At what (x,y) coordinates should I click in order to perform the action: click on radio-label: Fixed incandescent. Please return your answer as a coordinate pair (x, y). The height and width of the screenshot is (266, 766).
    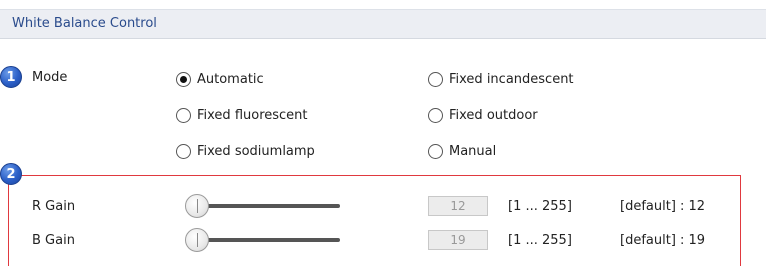
    Looking at the image, I should click on (511, 79).